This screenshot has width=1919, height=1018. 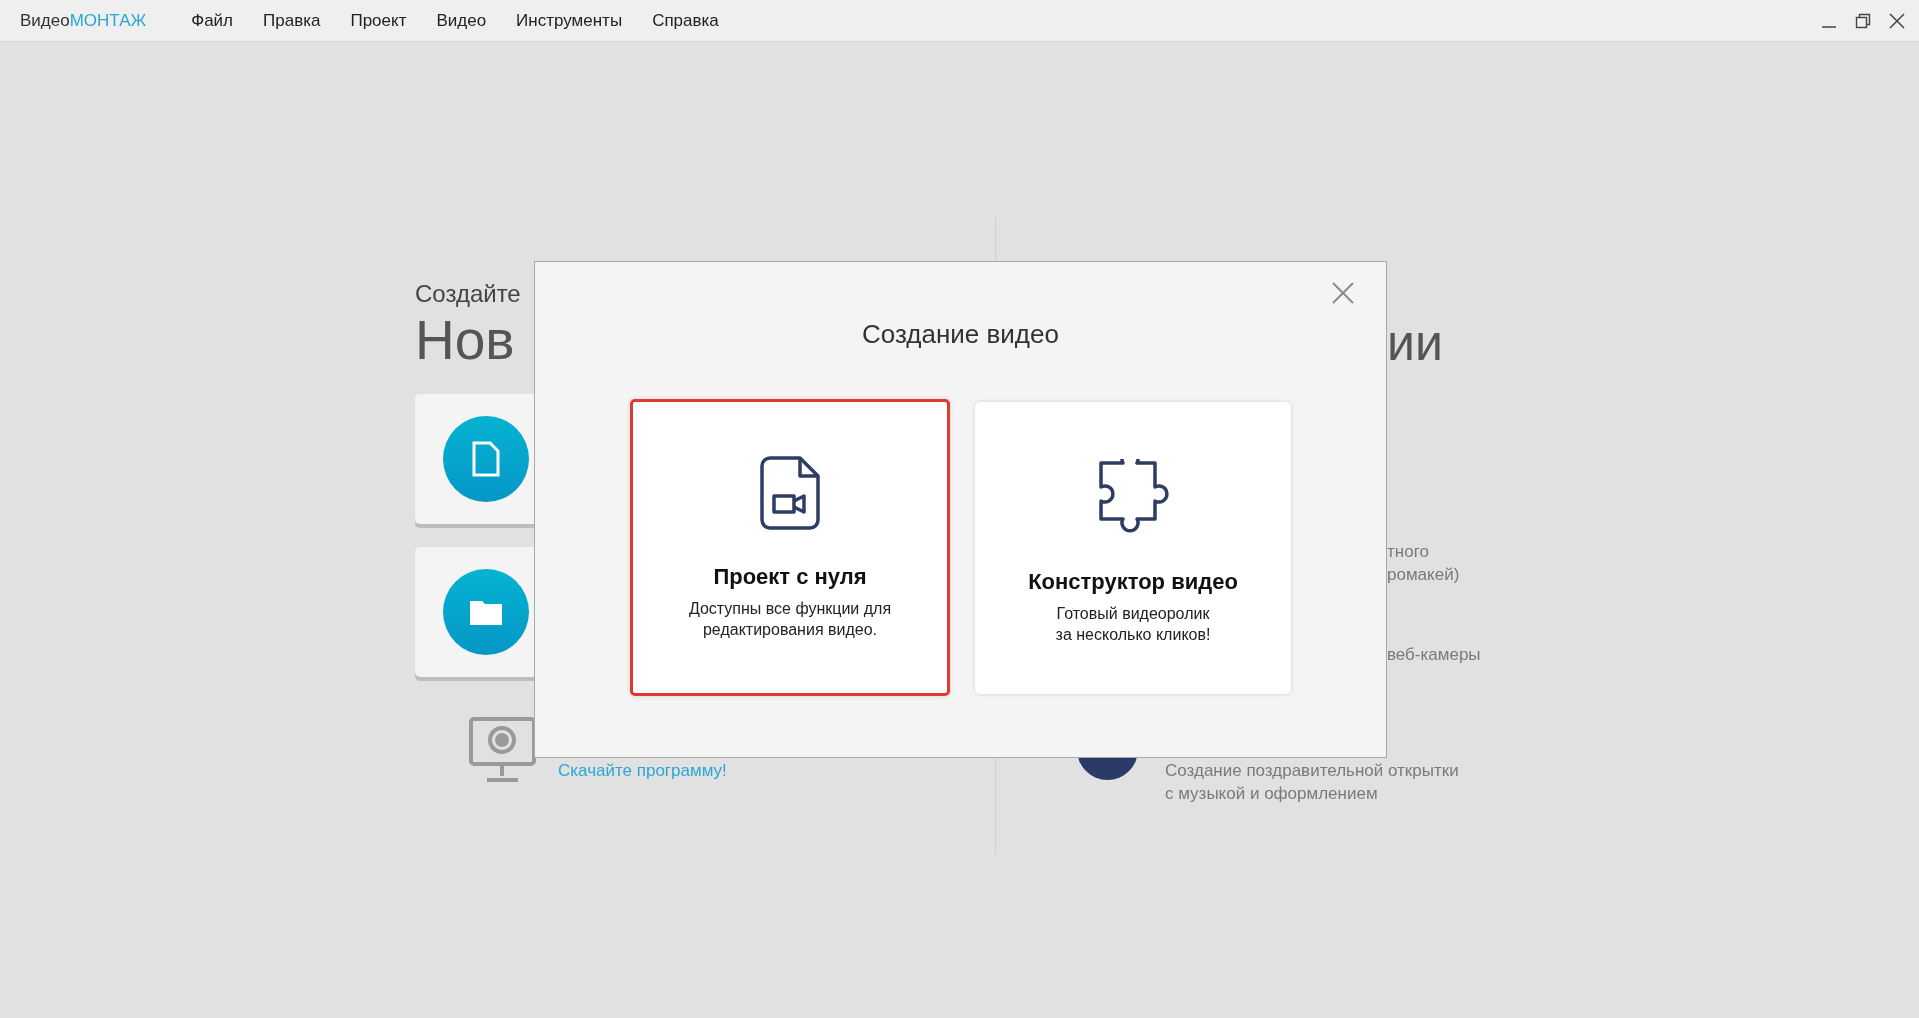 What do you see at coordinates (685, 20) in the screenshot?
I see `menu-item: Справка` at bounding box center [685, 20].